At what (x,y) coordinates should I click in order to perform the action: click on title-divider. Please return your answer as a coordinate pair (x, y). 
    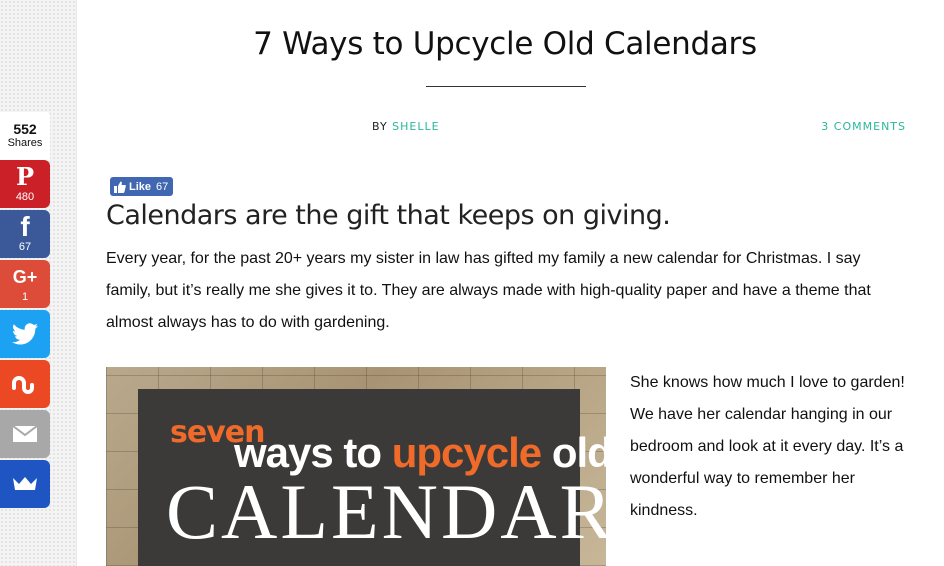
    Looking at the image, I should click on (506, 86).